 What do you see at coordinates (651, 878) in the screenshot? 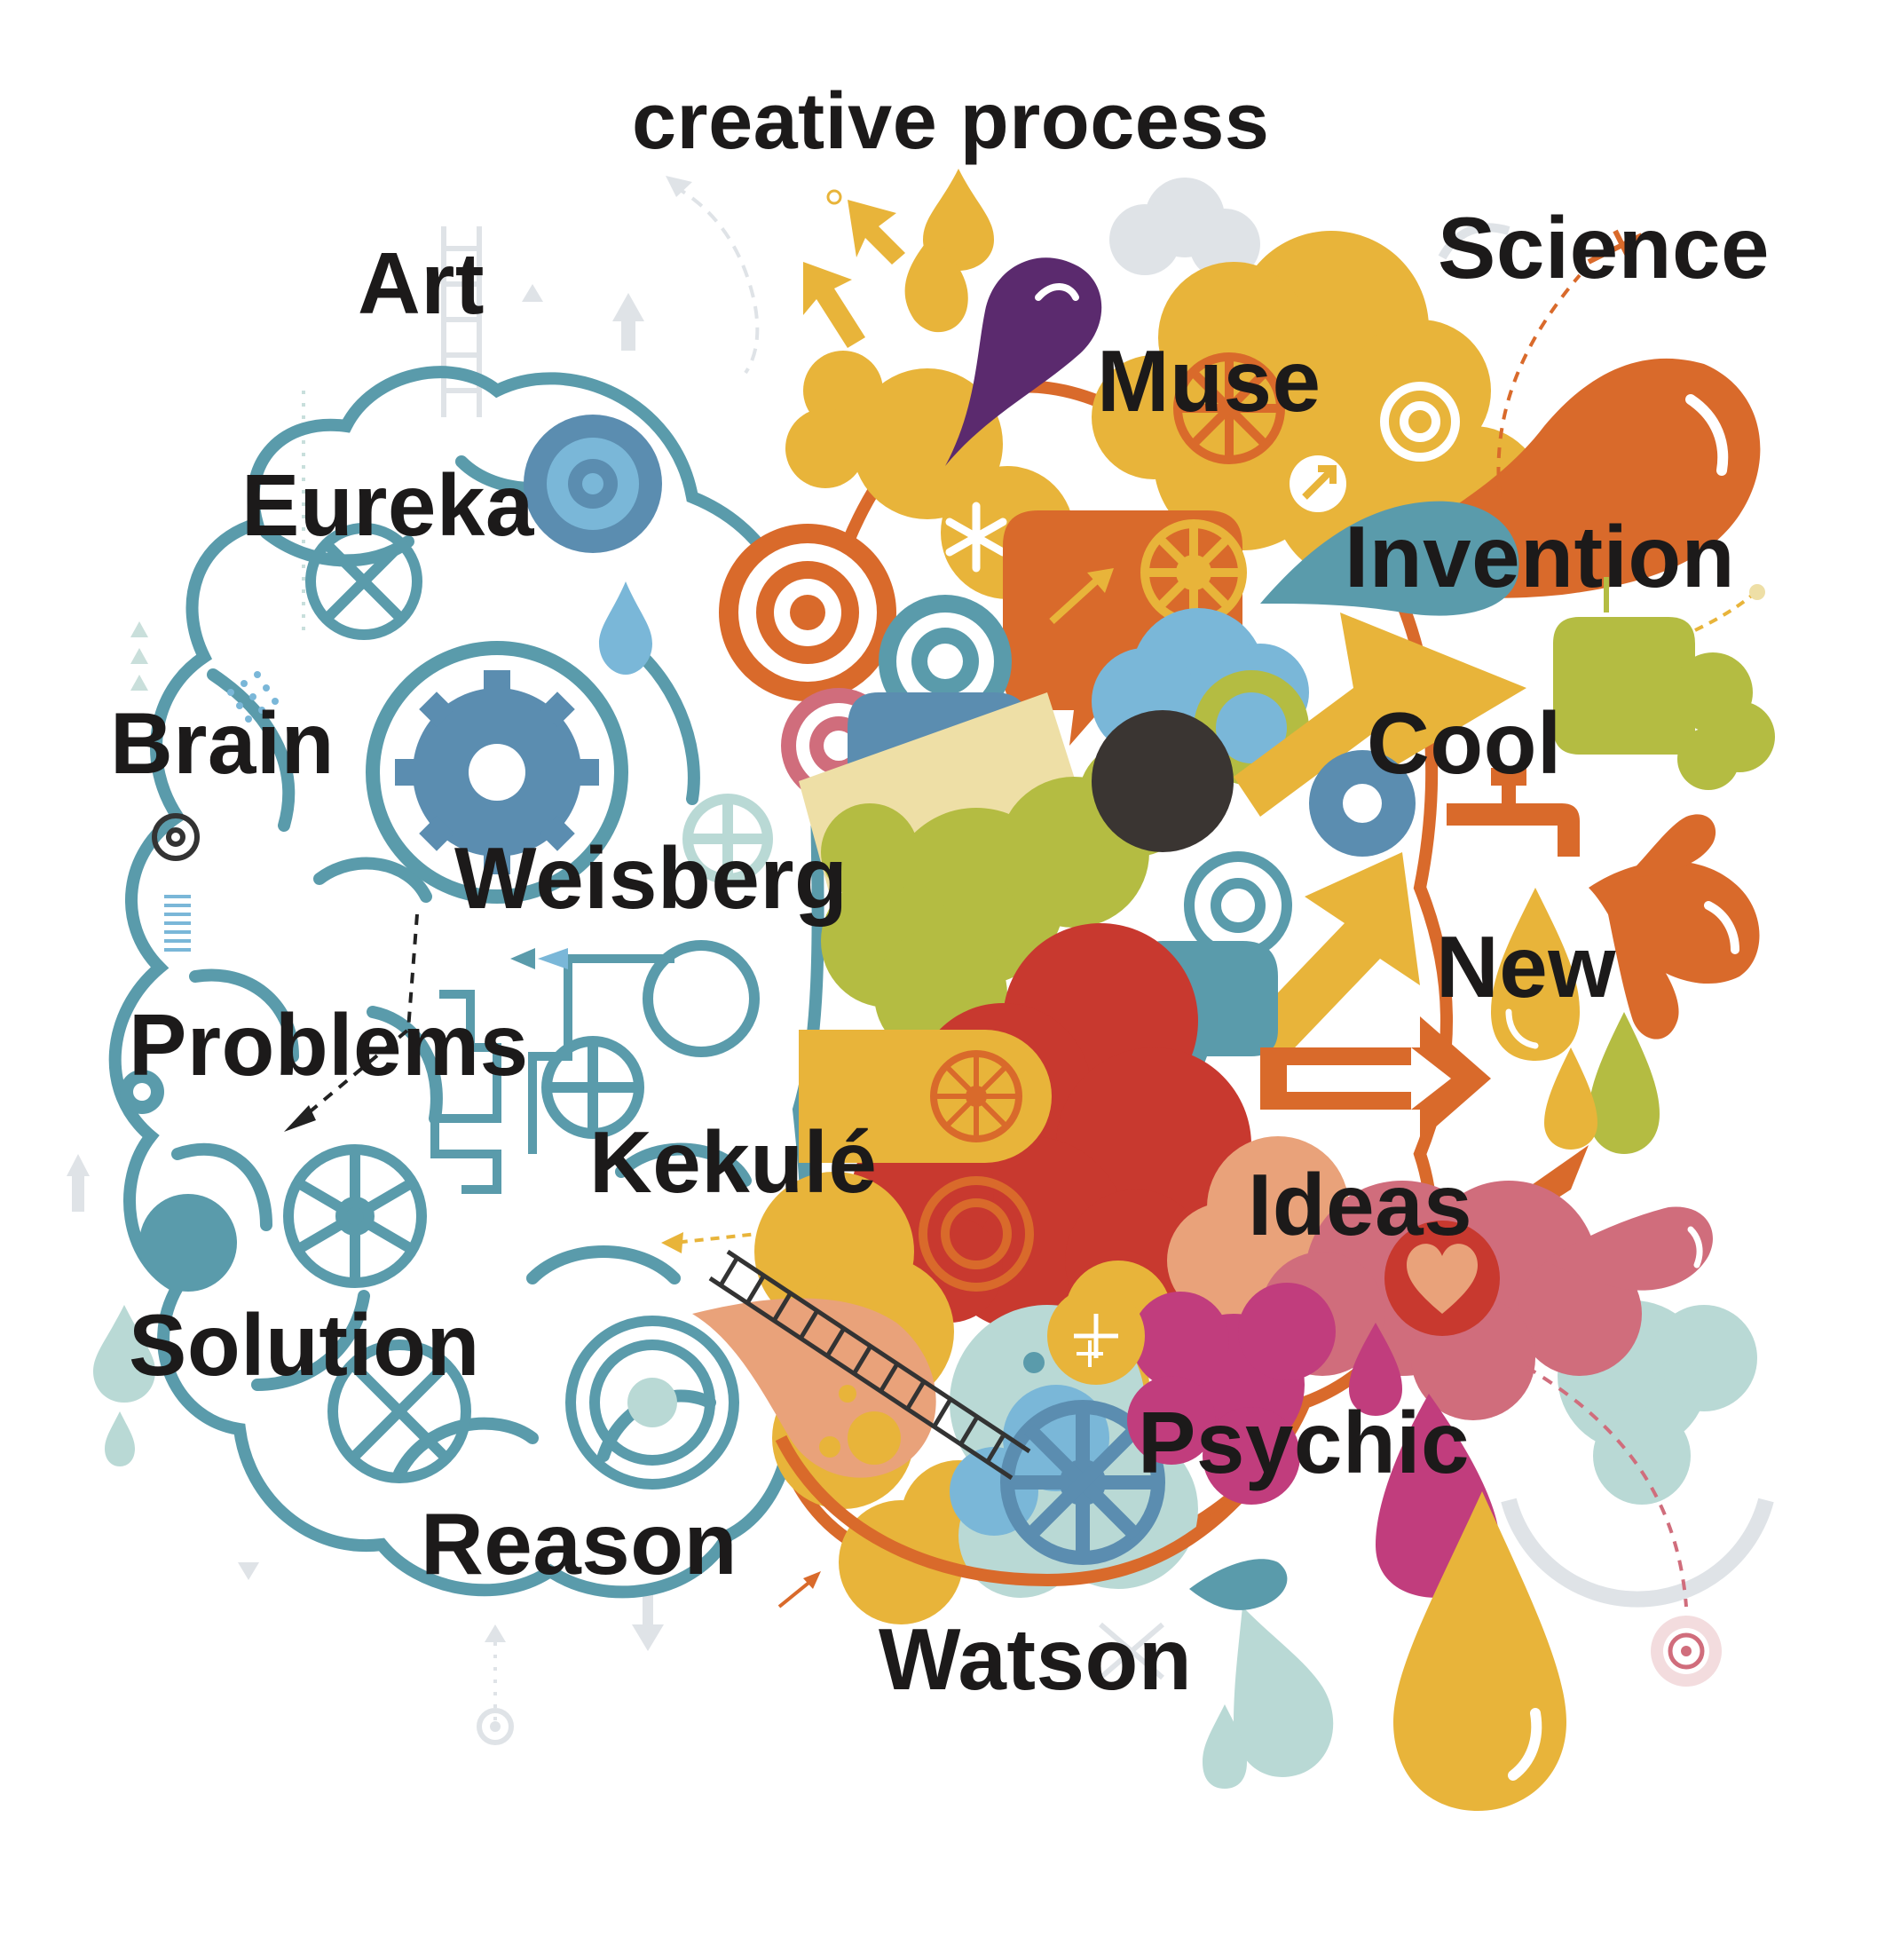
I see `word-weisberg: Weisberg` at bounding box center [651, 878].